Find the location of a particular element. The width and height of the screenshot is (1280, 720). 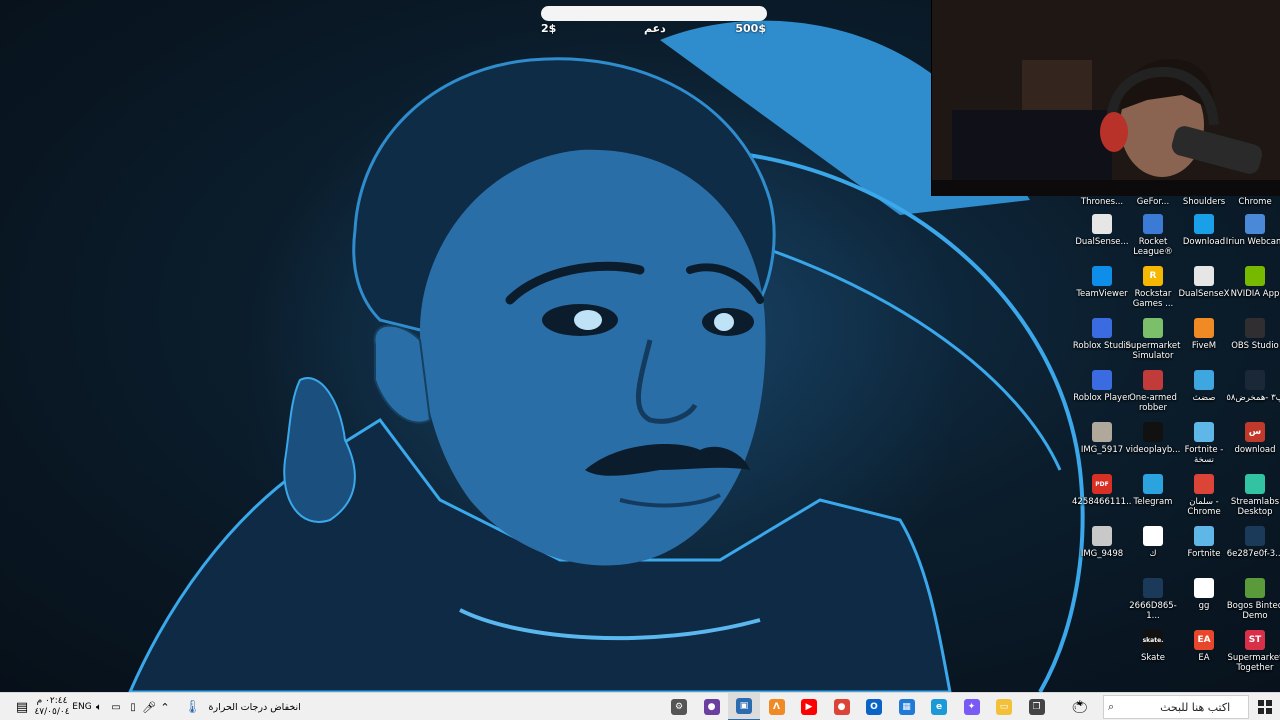

search-highlight: 🍅︎ is located at coordinates (1080, 706).